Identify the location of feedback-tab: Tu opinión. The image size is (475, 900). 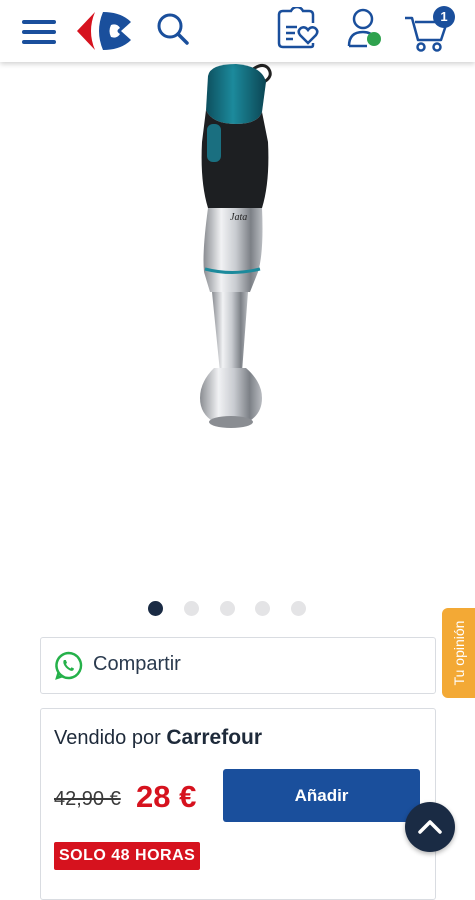
(458, 653).